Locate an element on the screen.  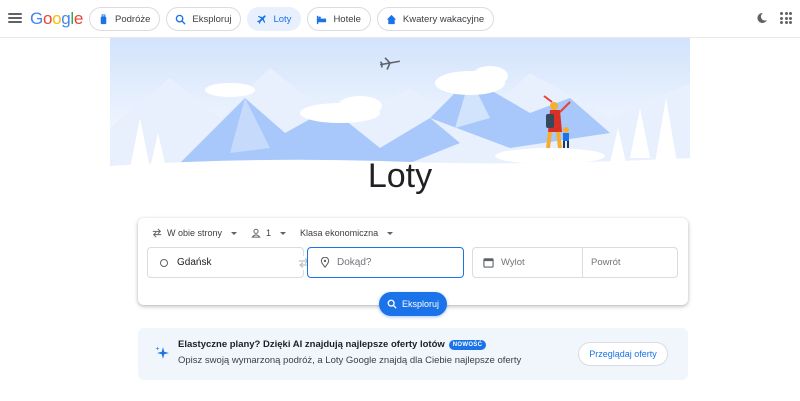
explore-search-icon is located at coordinates (181, 19).